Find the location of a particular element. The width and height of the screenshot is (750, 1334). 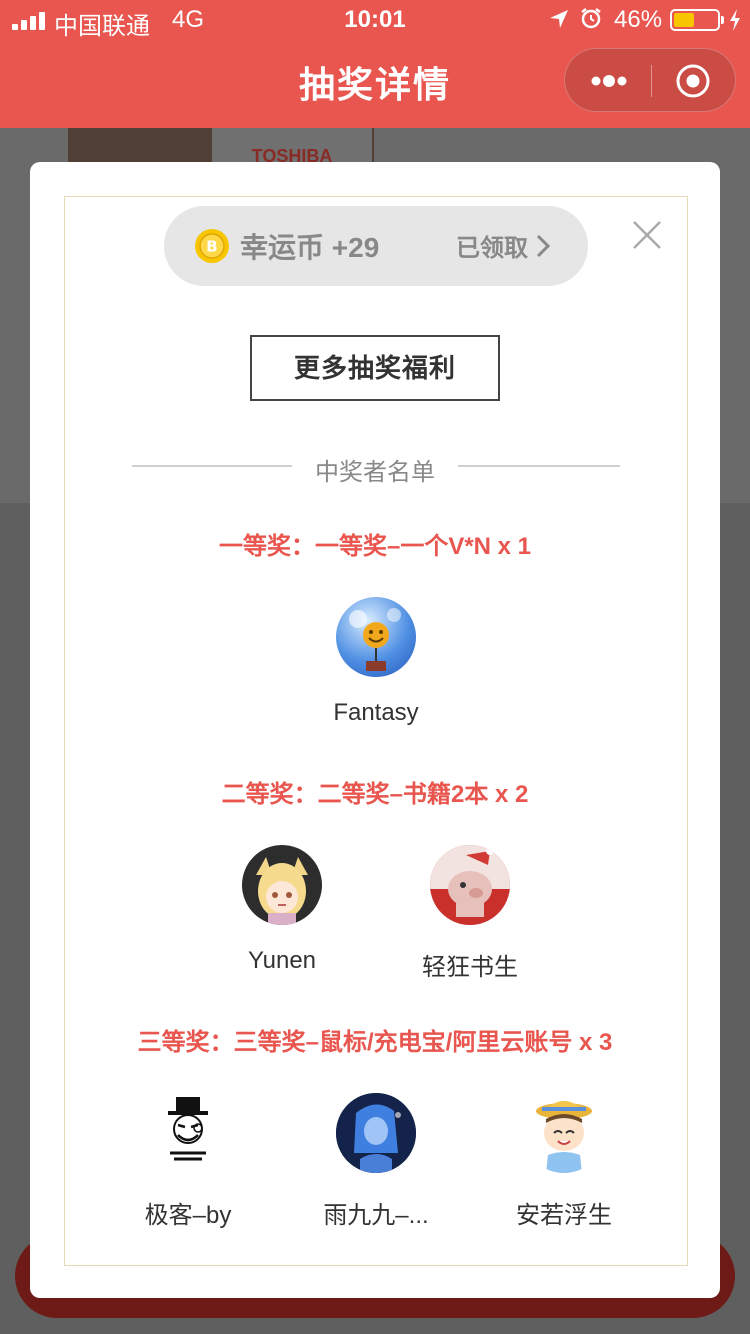

prize-title-first: 一等奖：一等奖–一个V*N x 1 is located at coordinates (375, 546).